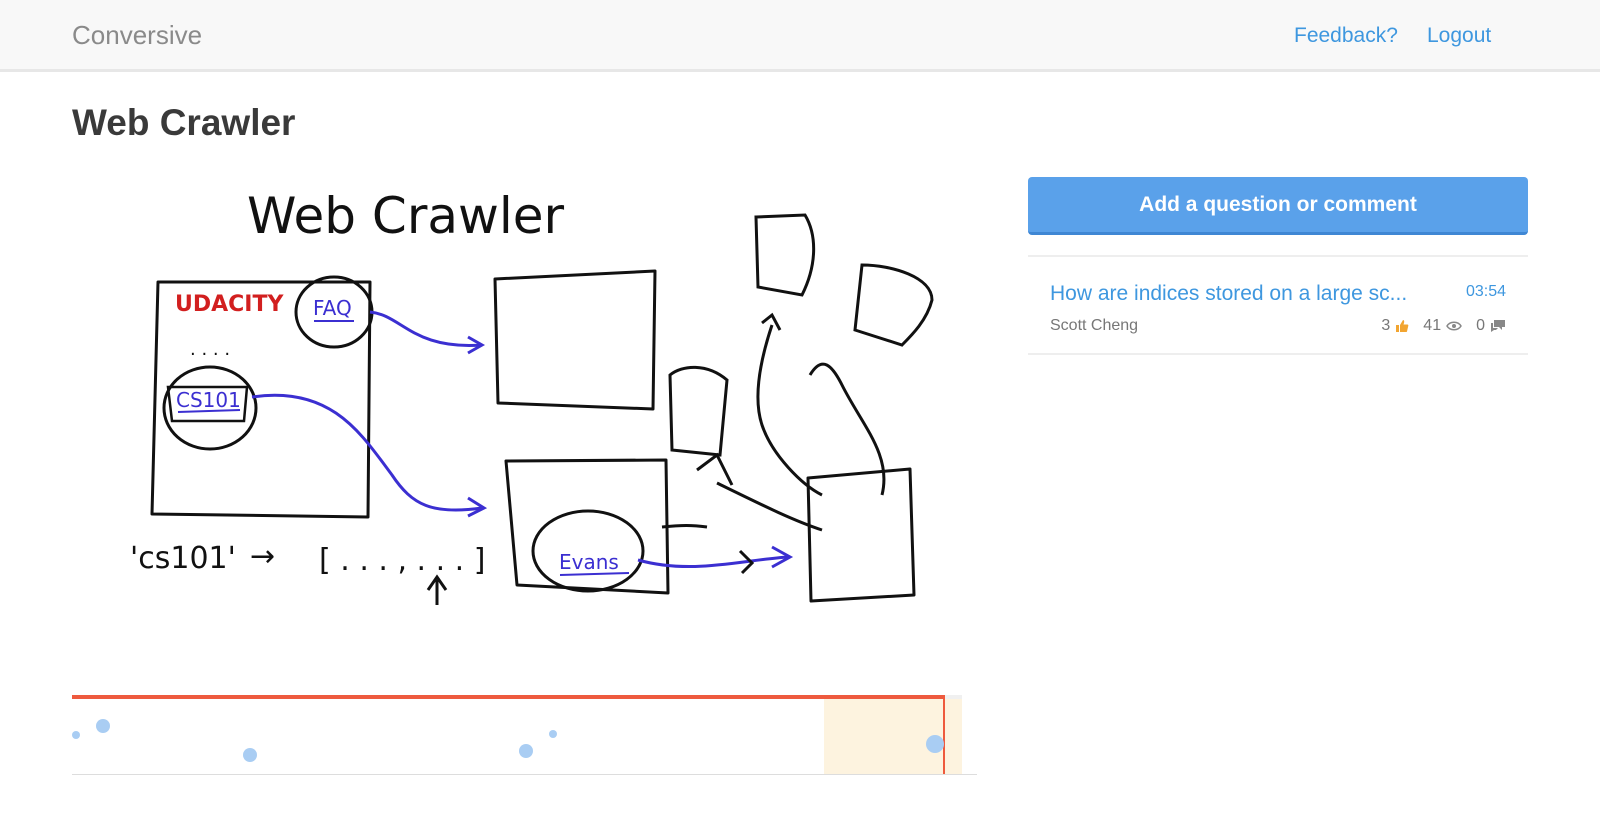 The width and height of the screenshot is (1600, 840). Describe the element at coordinates (589, 562) in the screenshot. I see `evans-label: Evans` at that location.